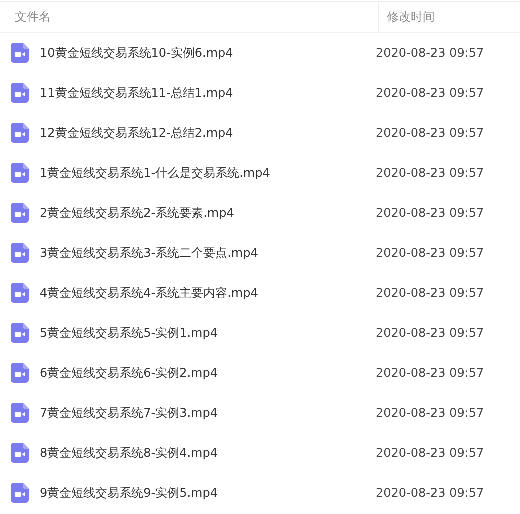 The height and width of the screenshot is (514, 520). What do you see at coordinates (208, 213) in the screenshot?
I see `file-name: 2黄金短线交易系统2-系统要素.mp4` at bounding box center [208, 213].